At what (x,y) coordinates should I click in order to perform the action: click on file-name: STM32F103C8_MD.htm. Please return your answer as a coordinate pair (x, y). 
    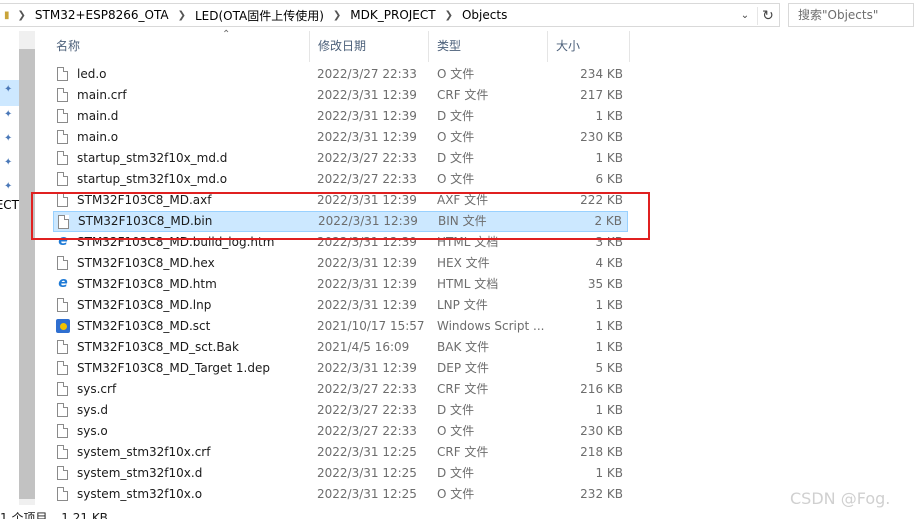
    Looking at the image, I should click on (147, 284).